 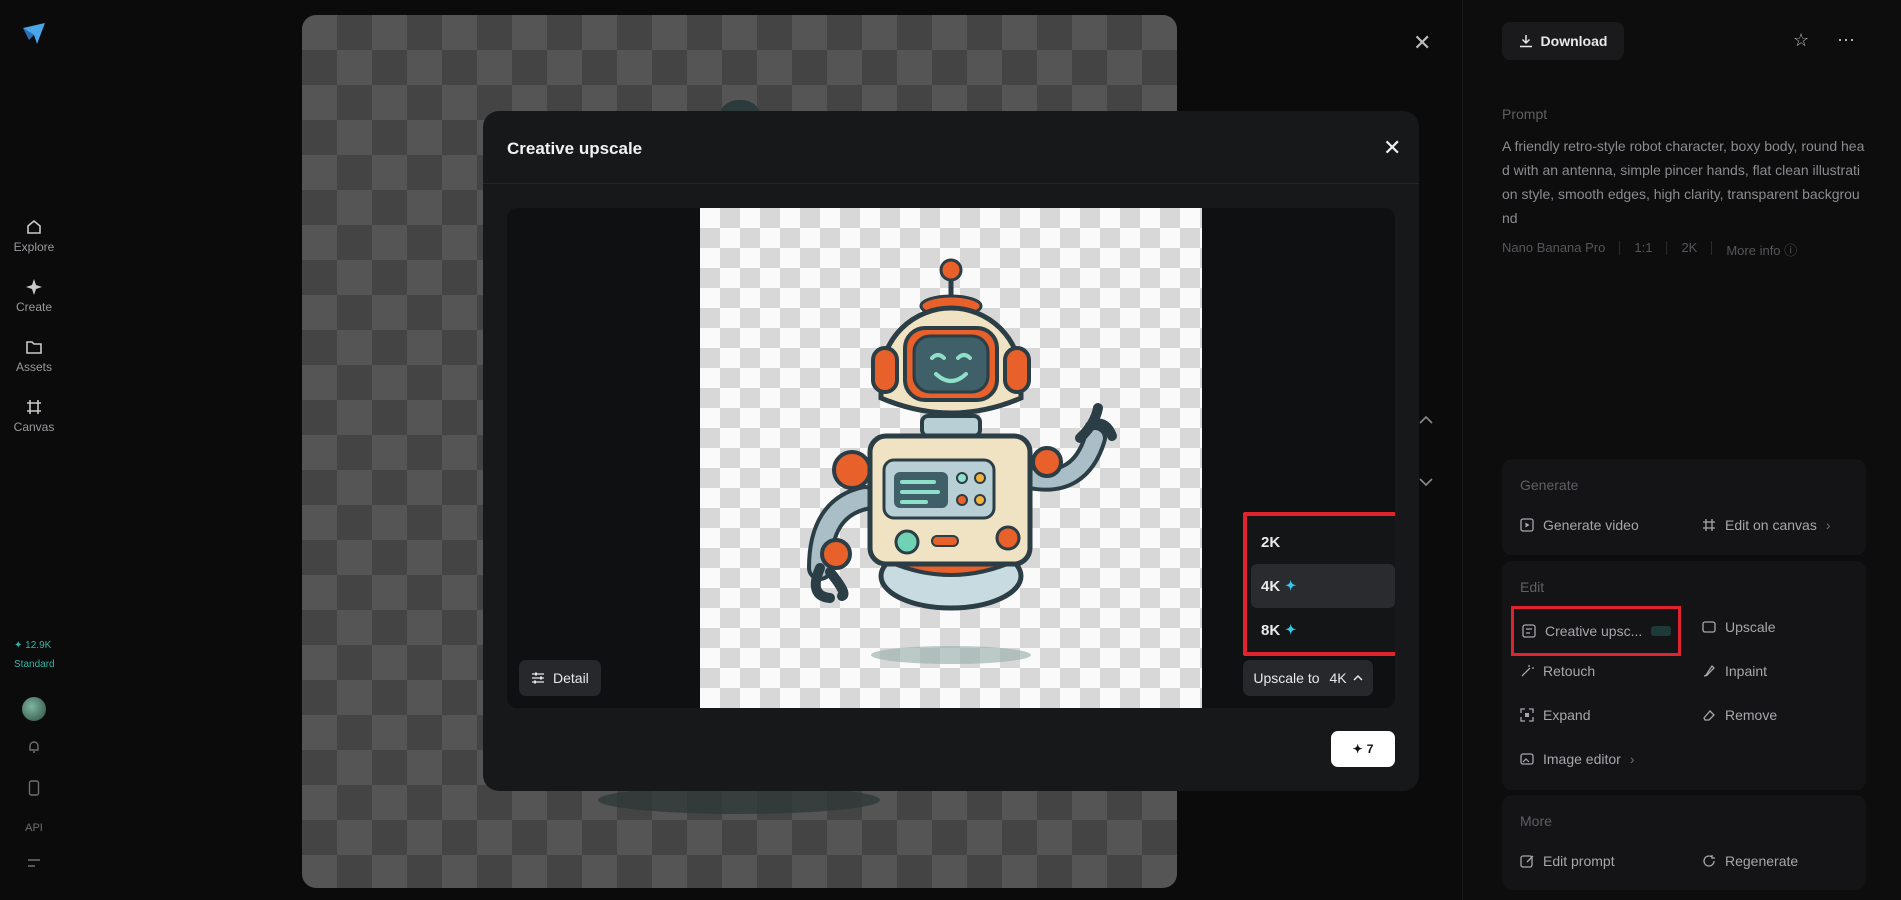 I want to click on download-icon, so click(x=1525, y=41).